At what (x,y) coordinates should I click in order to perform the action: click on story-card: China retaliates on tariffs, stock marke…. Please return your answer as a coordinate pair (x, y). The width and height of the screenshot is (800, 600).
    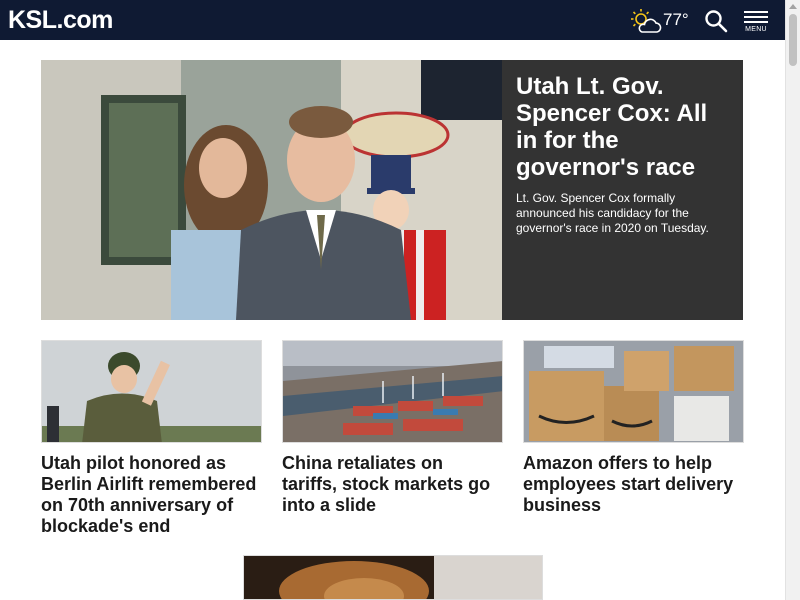
    Looking at the image, I should click on (392, 428).